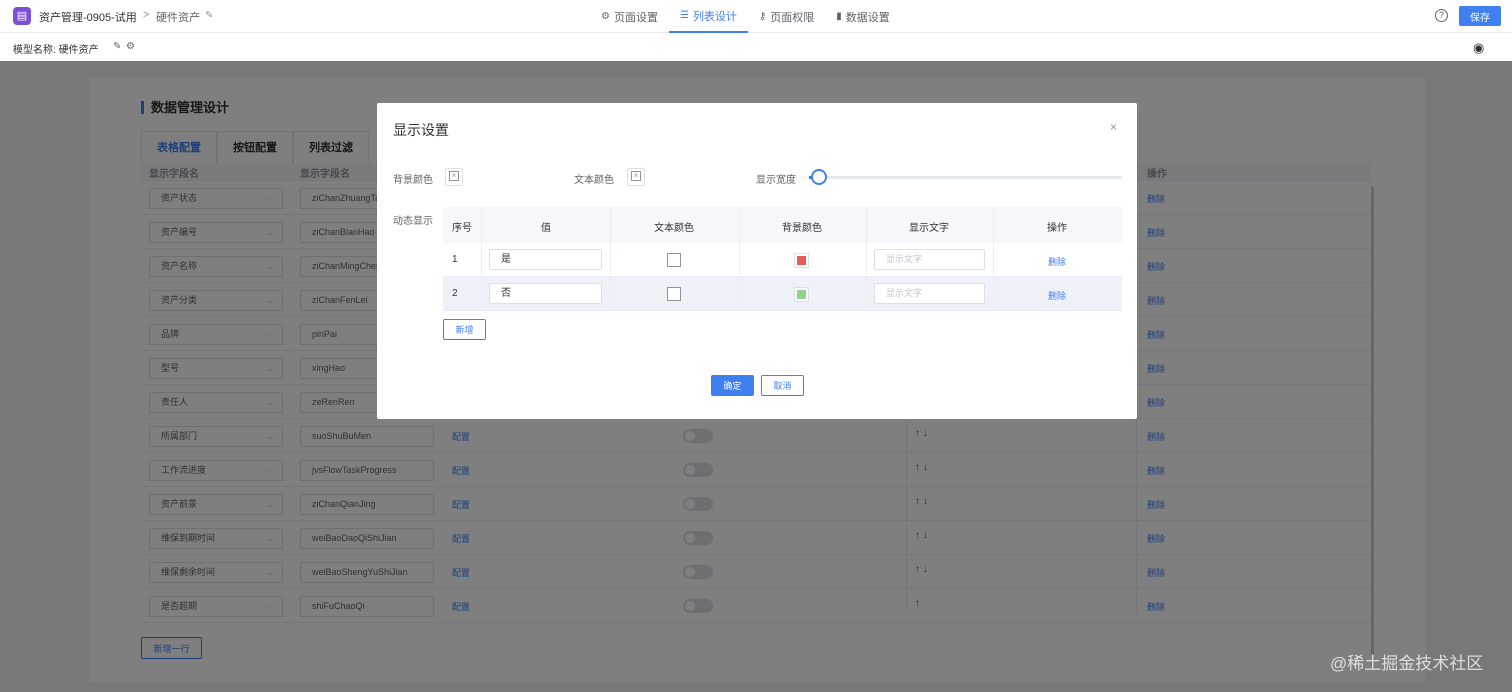 This screenshot has height=692, width=1512. Describe the element at coordinates (635, 17) in the screenshot. I see `tab-label: 页面设置` at that location.